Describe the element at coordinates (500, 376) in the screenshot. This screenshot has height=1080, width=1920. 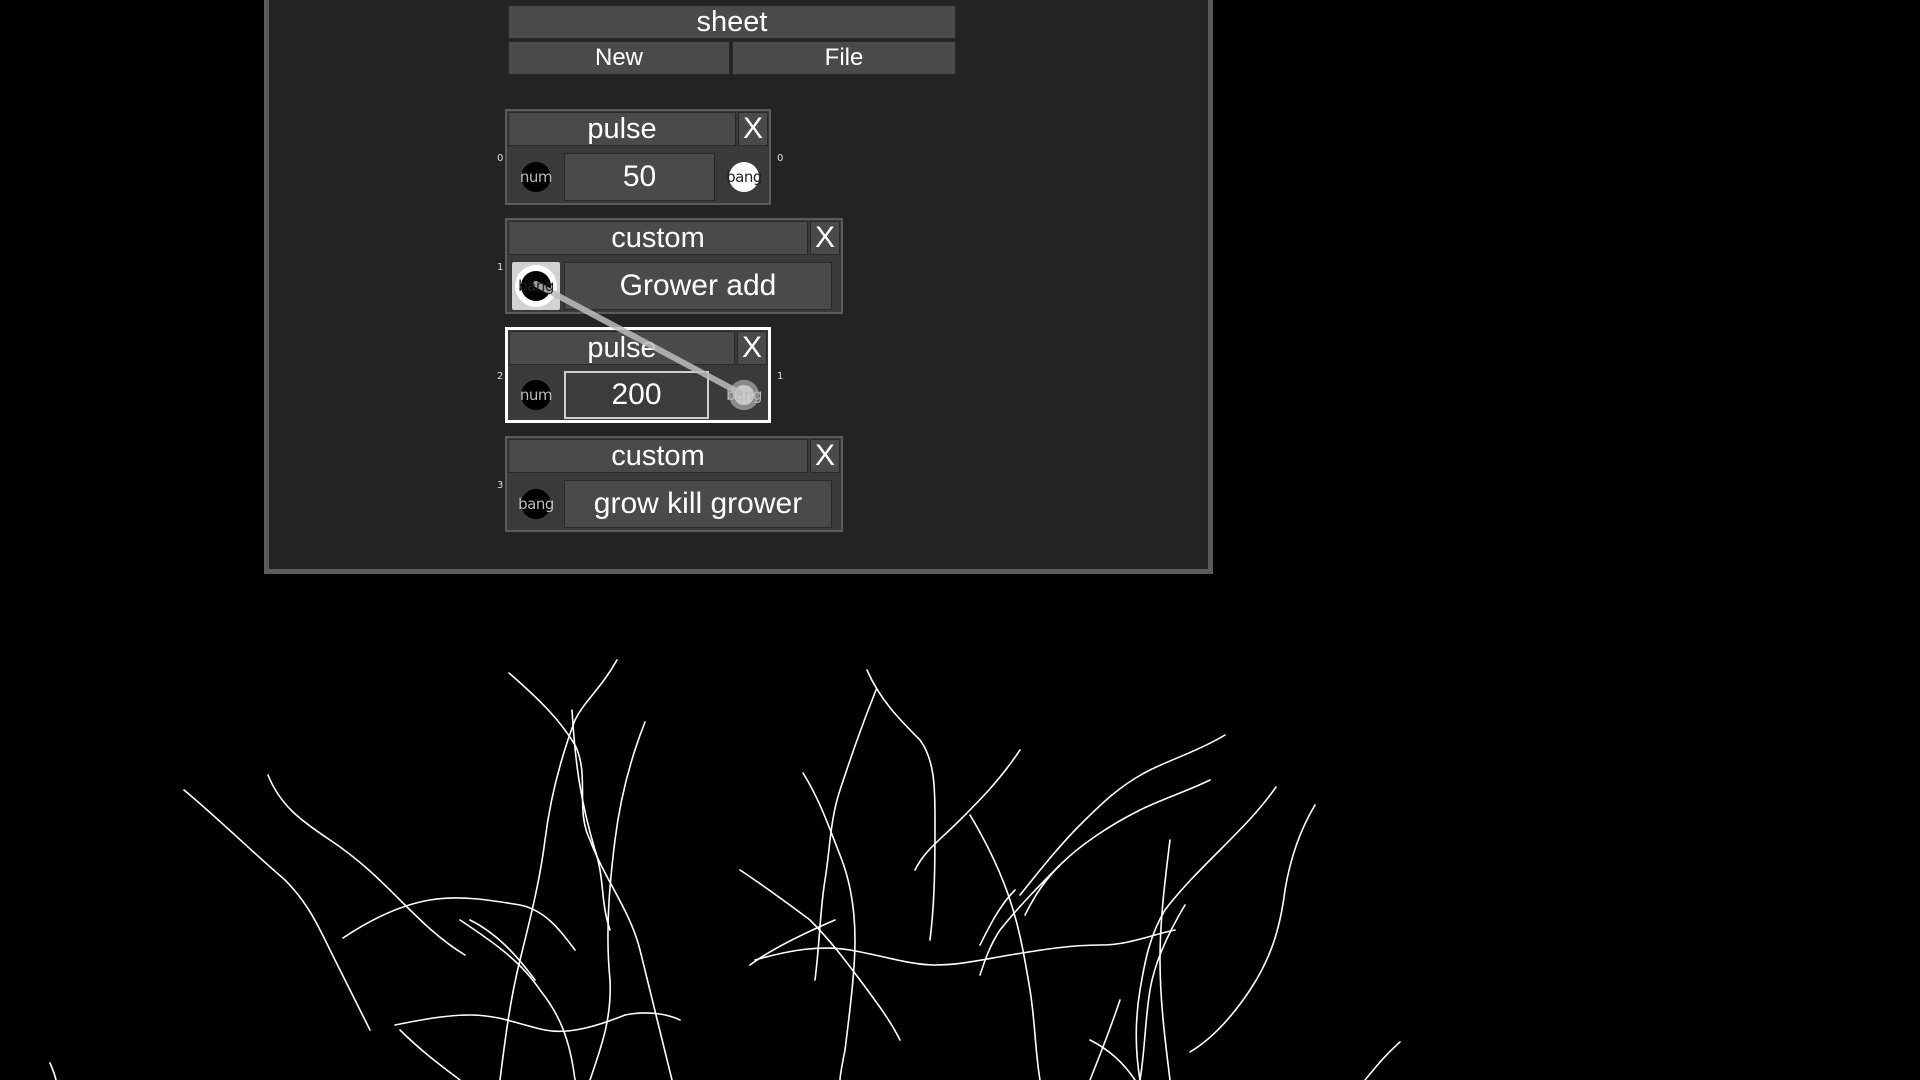
I see `input-index: 2` at that location.